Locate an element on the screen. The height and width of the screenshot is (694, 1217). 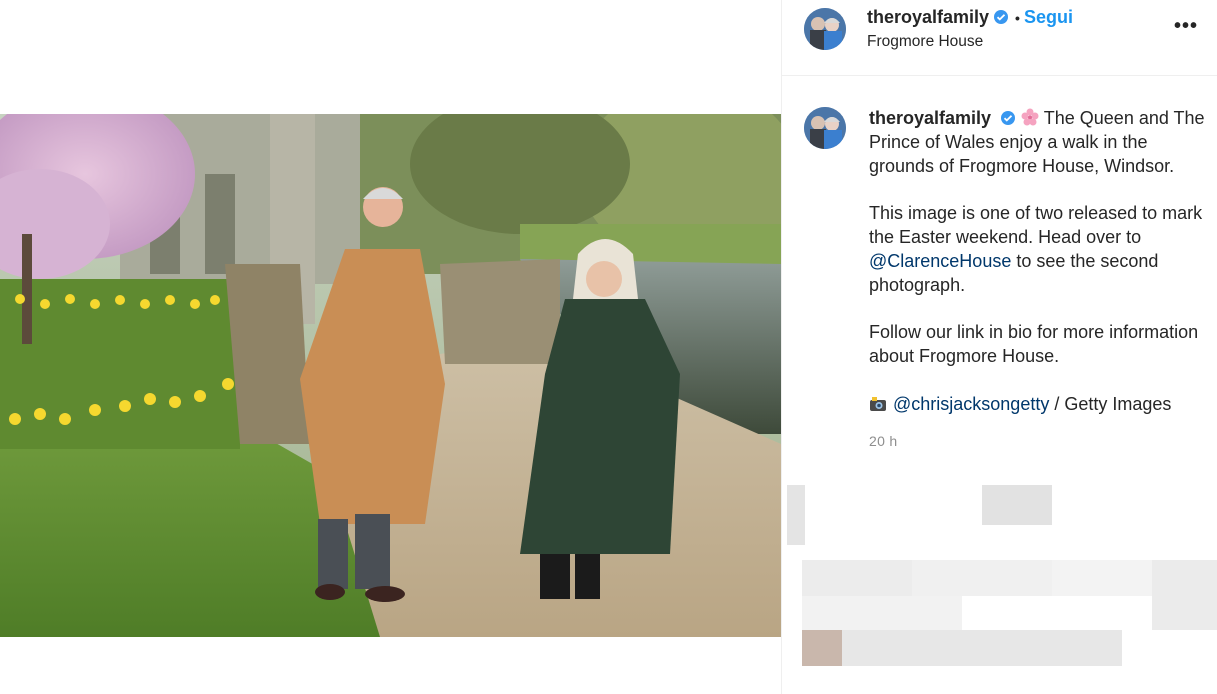
mention-link-chrisjacksongetty: @chrisjacksongetty is located at coordinates (971, 404).